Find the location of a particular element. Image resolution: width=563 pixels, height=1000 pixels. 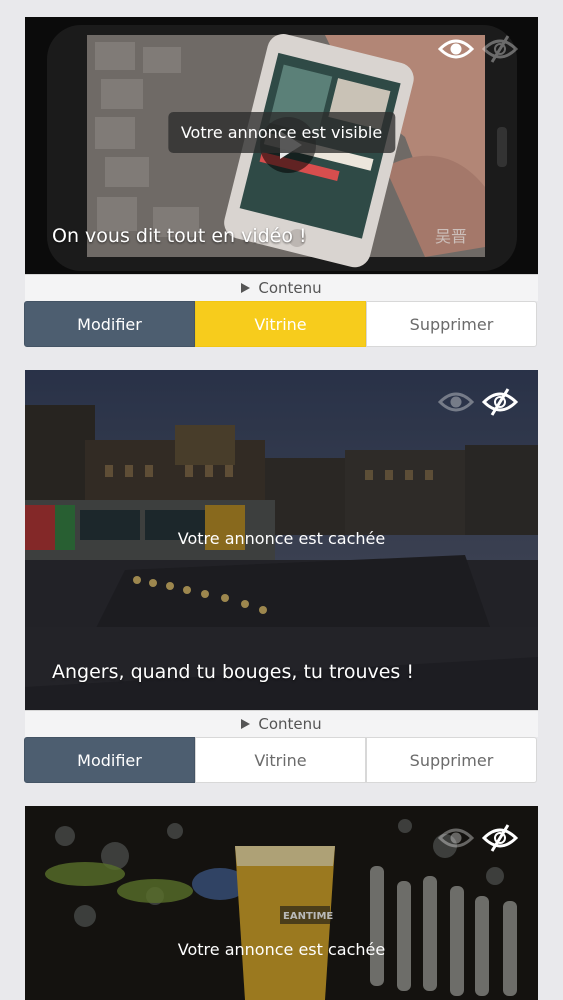

listing-title: Angers, quand tu bouges, tu trouves ! is located at coordinates (233, 672).